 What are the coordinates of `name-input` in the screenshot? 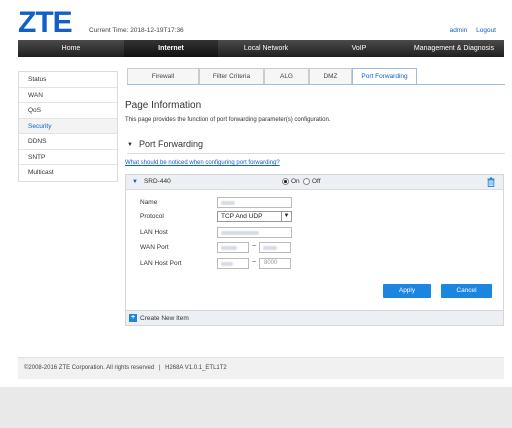 It's located at (254, 202).